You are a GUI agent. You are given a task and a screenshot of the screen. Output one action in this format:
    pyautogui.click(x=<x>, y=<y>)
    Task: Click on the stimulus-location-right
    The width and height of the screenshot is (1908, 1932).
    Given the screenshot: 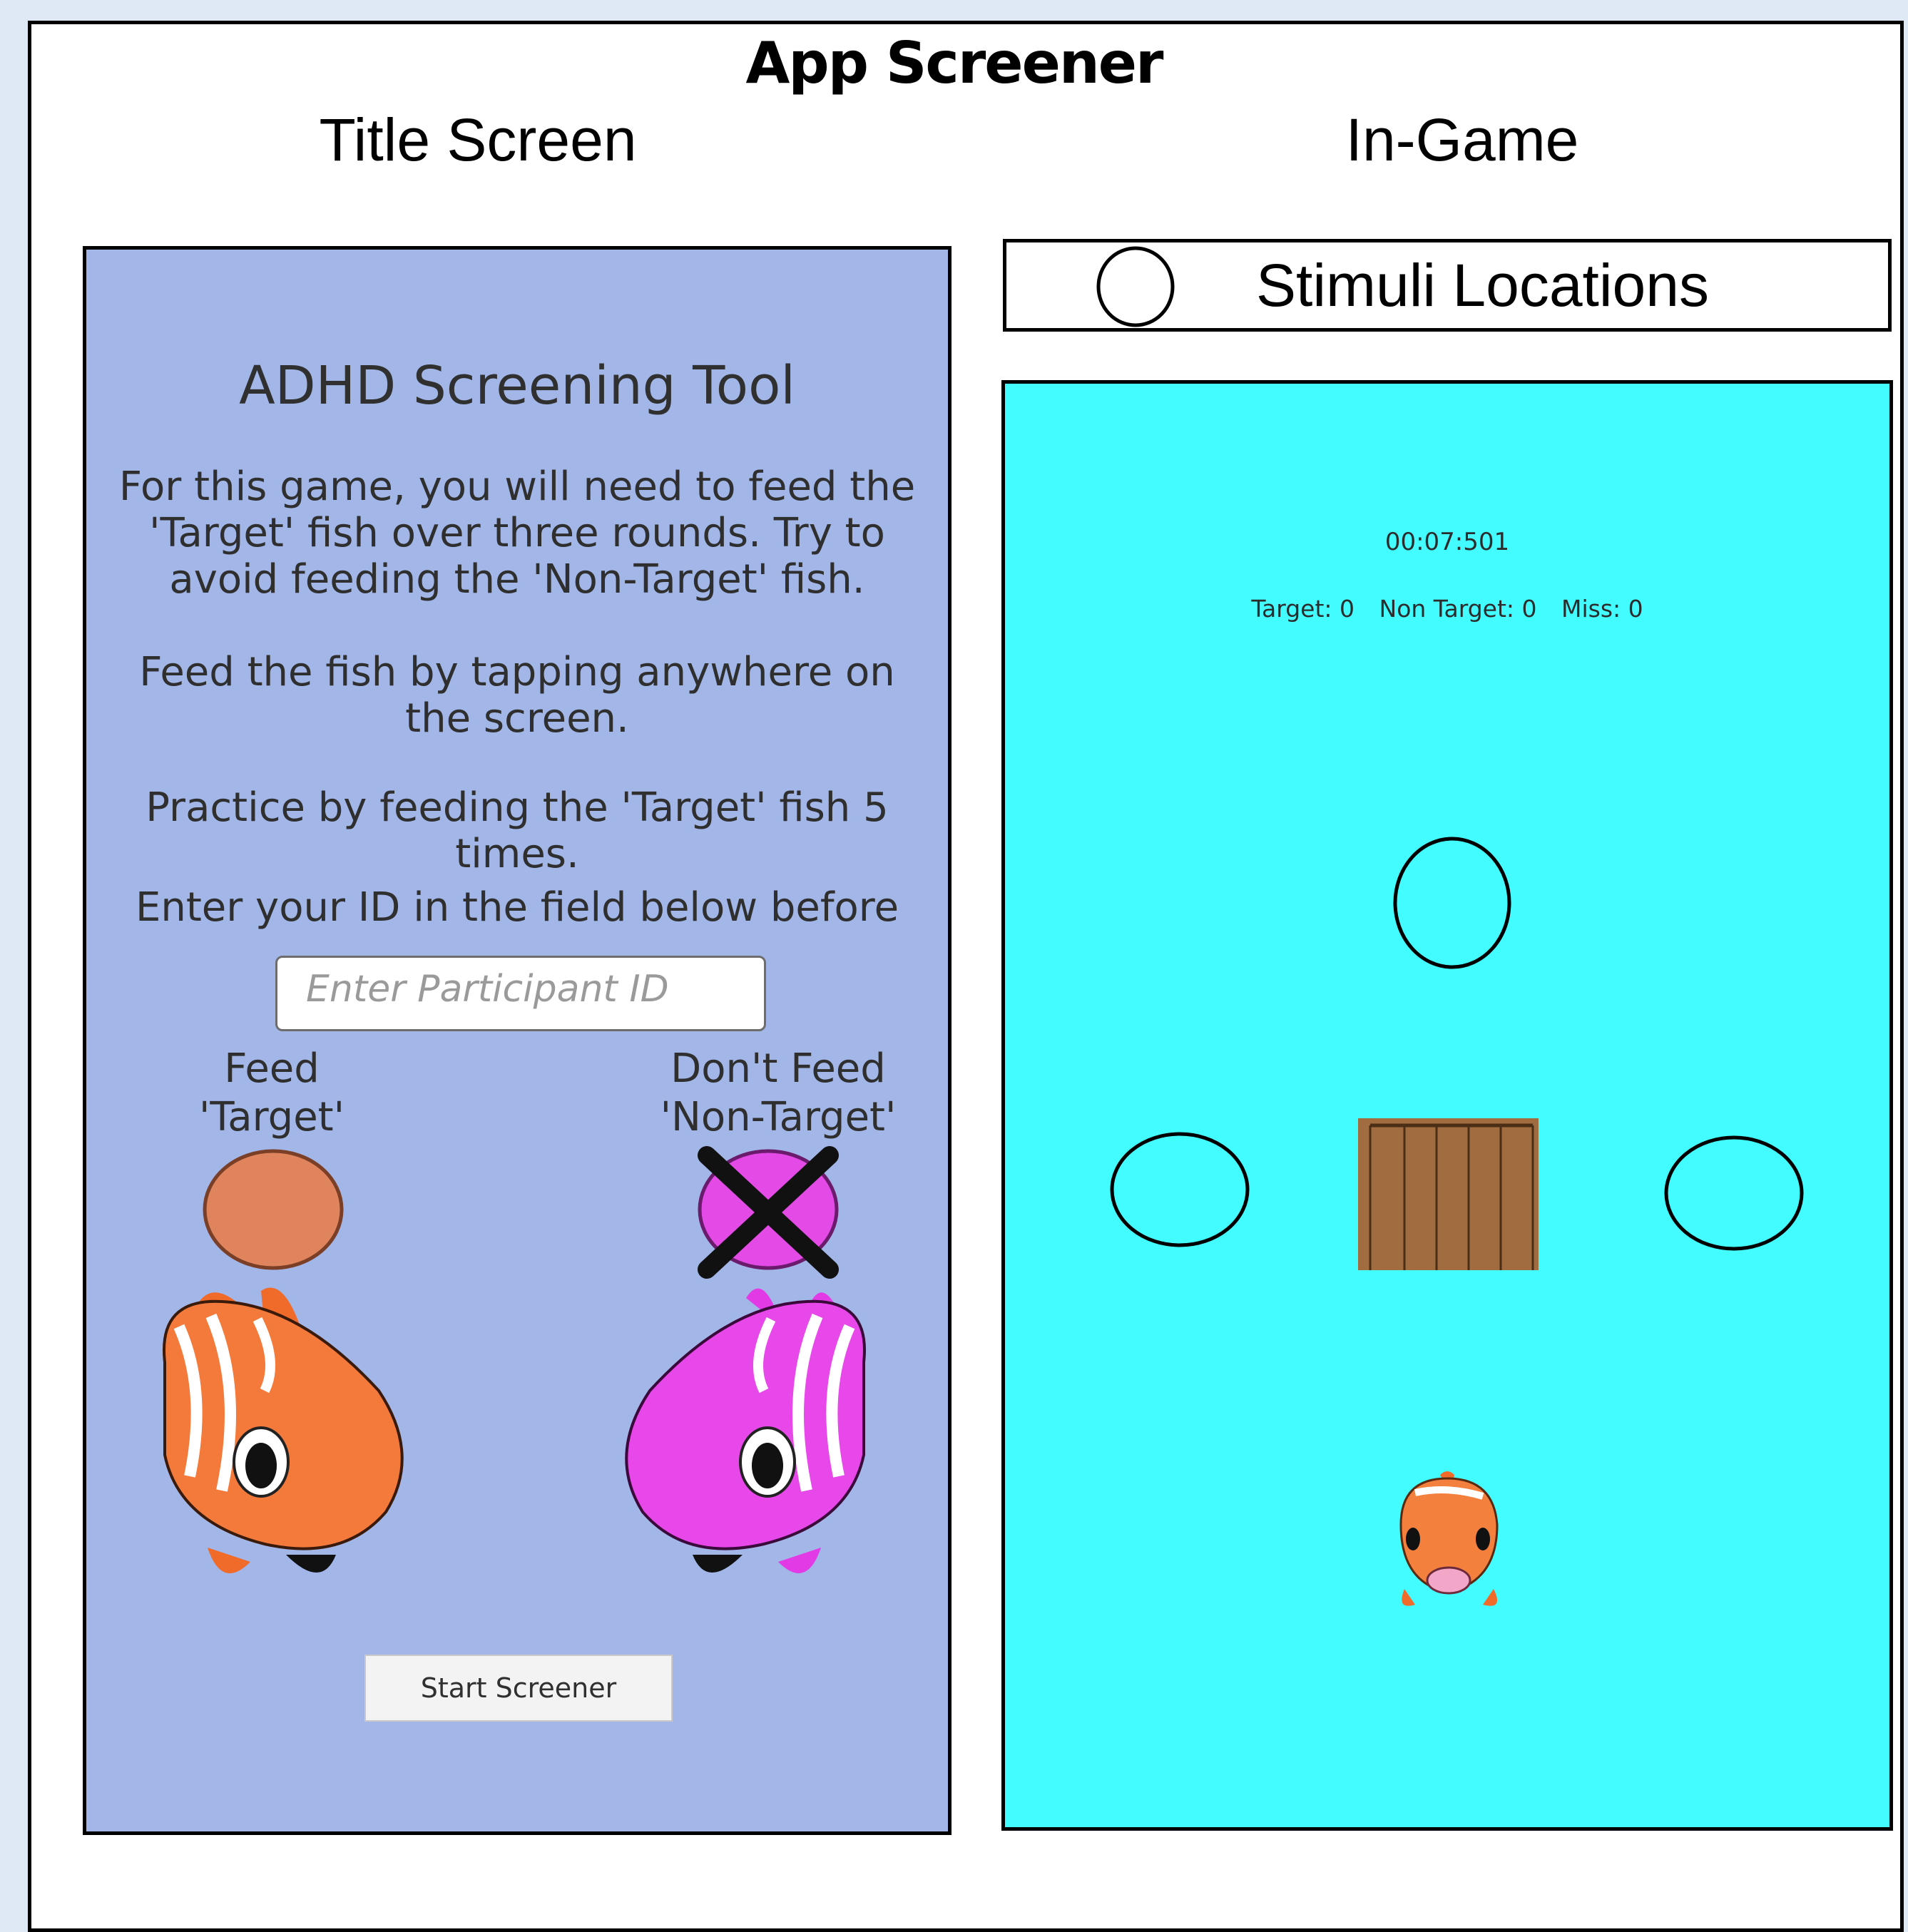 What is the action you would take?
    pyautogui.click(x=1734, y=1193)
    